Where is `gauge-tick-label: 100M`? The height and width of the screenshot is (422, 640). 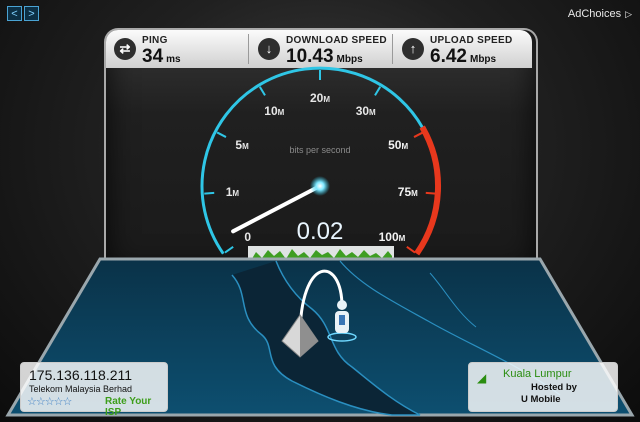 gauge-tick-label: 100M is located at coordinates (392, 236).